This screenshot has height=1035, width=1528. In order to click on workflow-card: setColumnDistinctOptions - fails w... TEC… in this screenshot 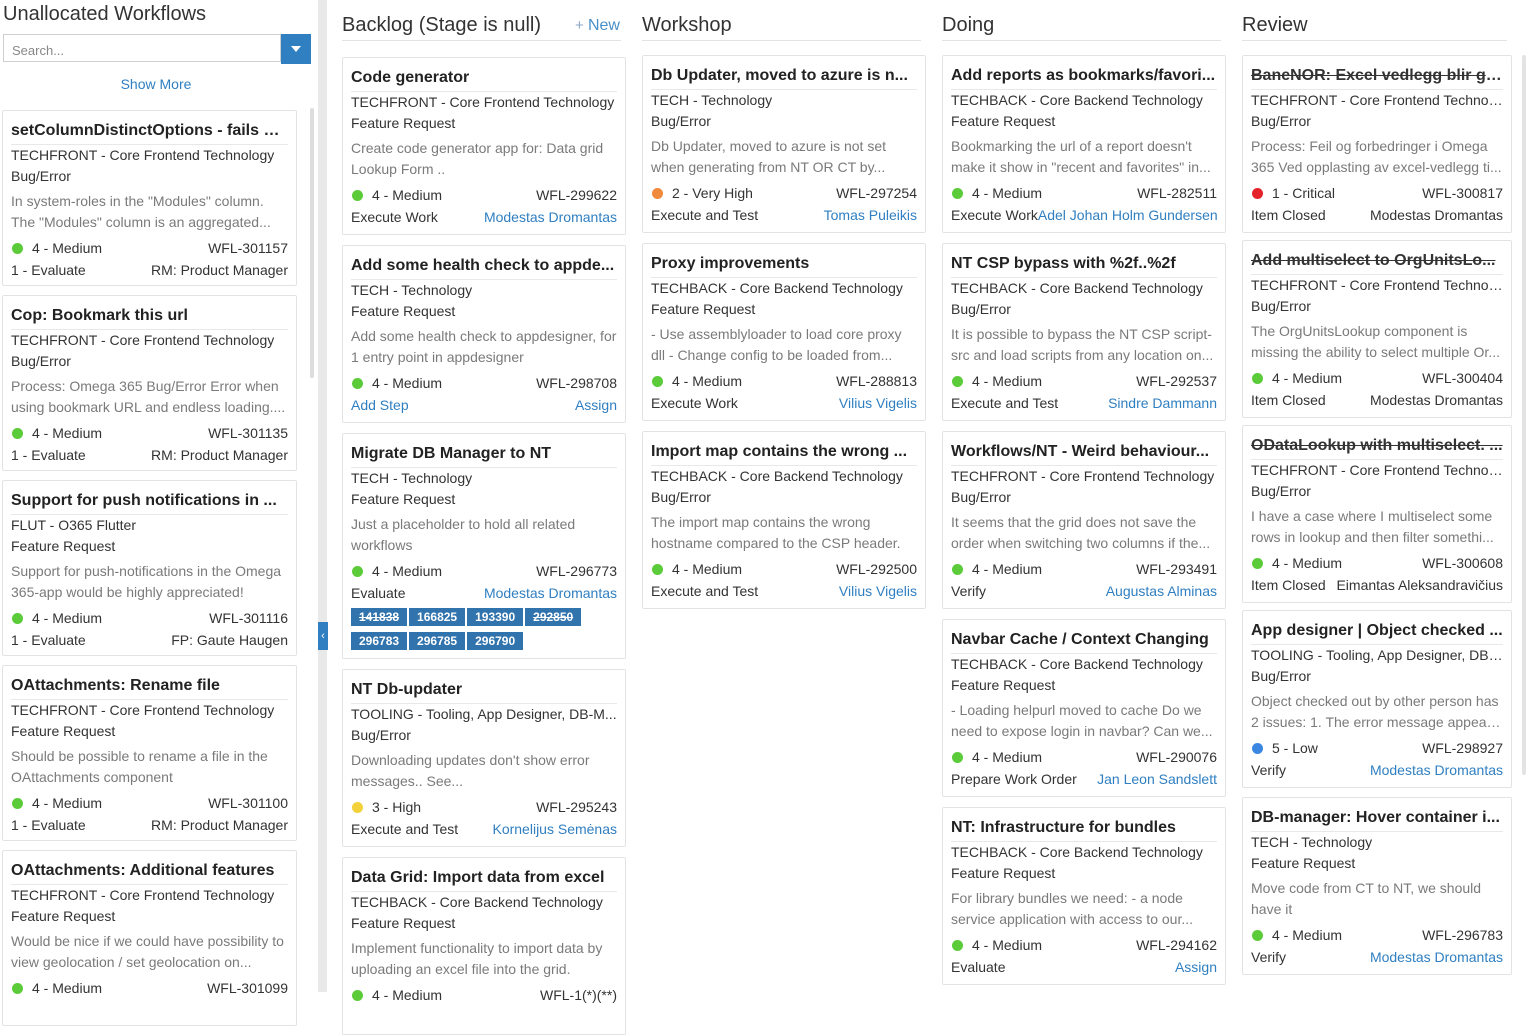, I will do `click(149, 198)`.